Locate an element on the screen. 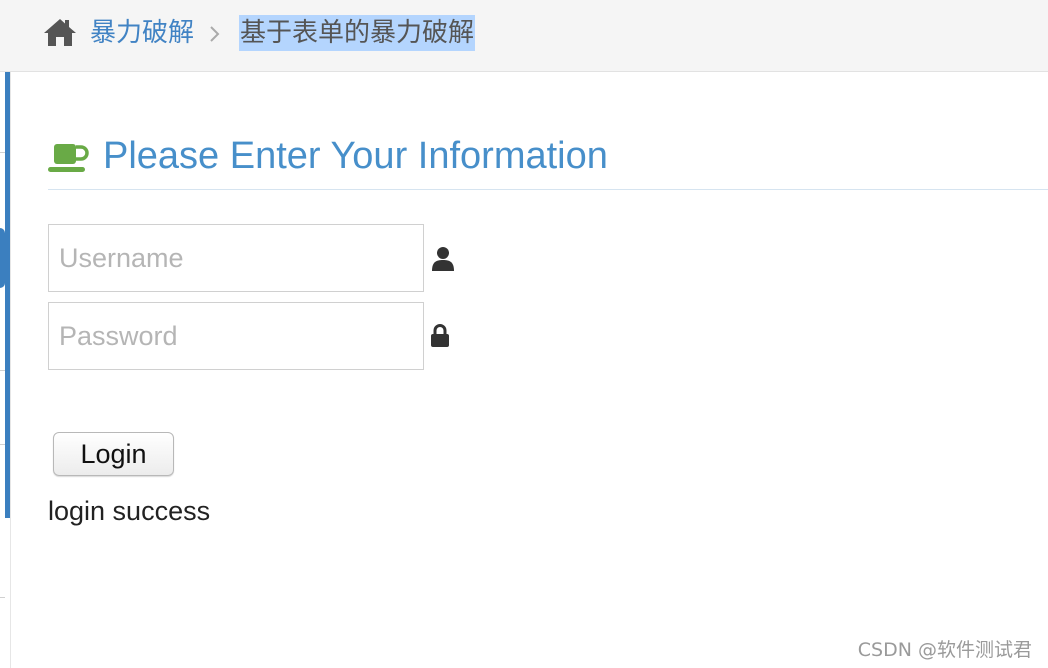 The image size is (1048, 668). password-input is located at coordinates (236, 336).